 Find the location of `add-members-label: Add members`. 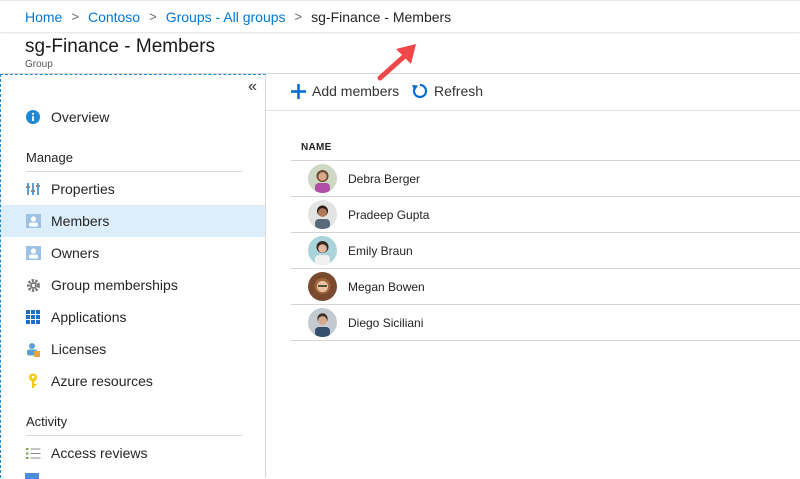

add-members-label: Add members is located at coordinates (356, 91).